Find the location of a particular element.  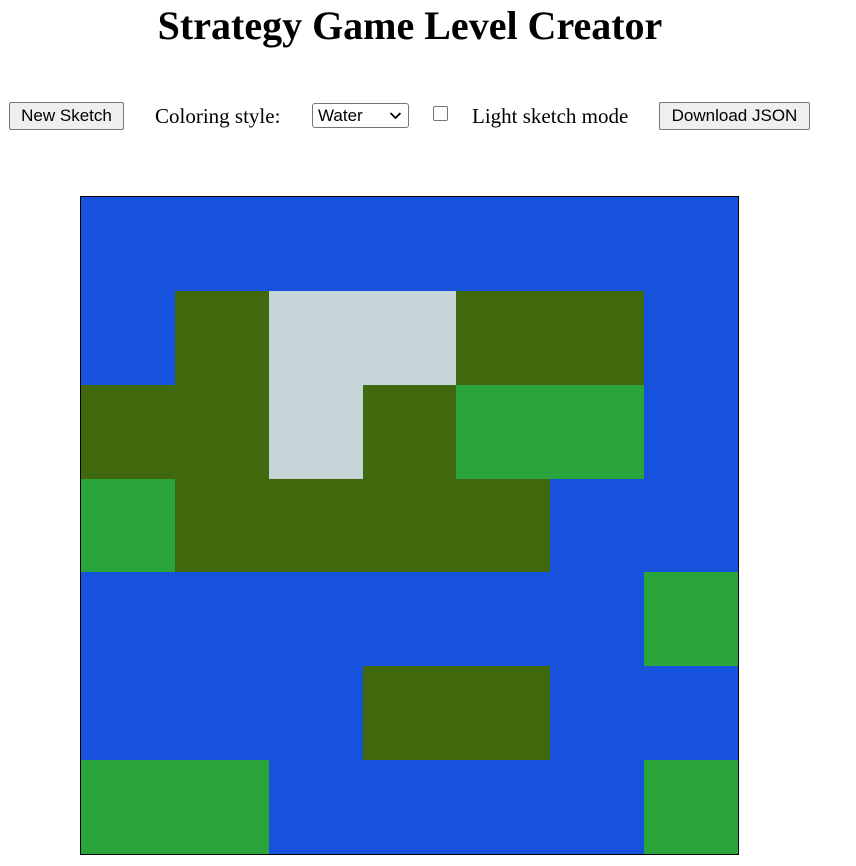

download-json-button: Download JSON is located at coordinates (734, 116).